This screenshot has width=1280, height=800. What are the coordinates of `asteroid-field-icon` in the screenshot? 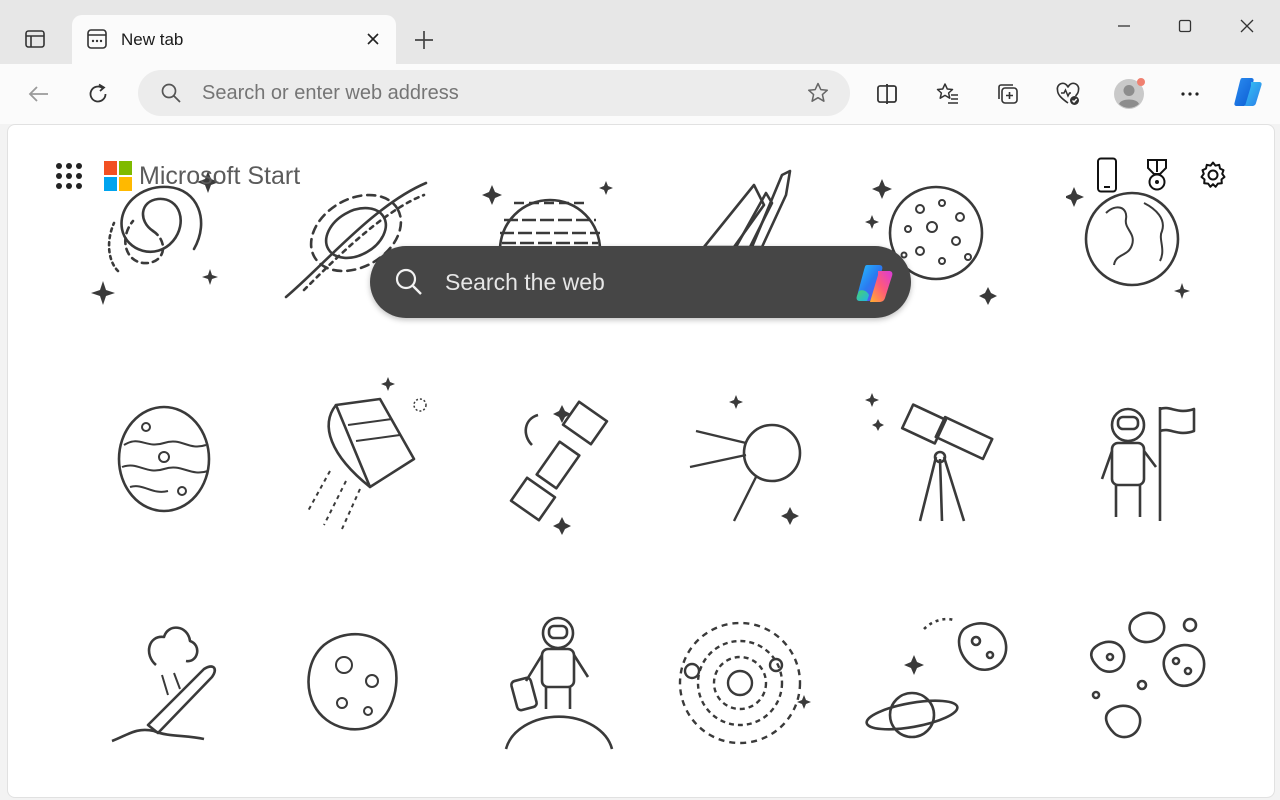 It's located at (1147, 675).